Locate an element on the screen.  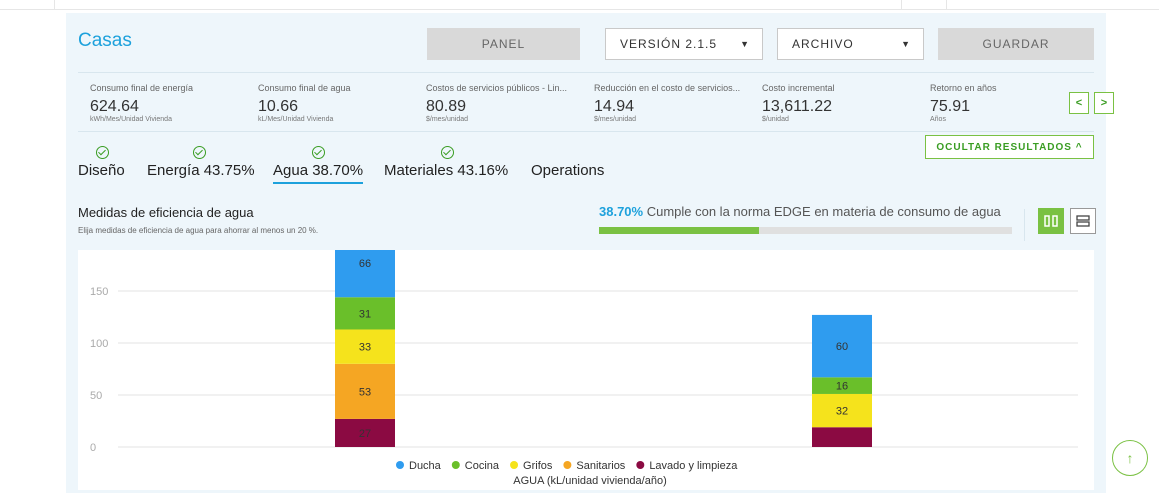
version-select: VERSIÓN 2.1.5 ▼ is located at coordinates (684, 44).